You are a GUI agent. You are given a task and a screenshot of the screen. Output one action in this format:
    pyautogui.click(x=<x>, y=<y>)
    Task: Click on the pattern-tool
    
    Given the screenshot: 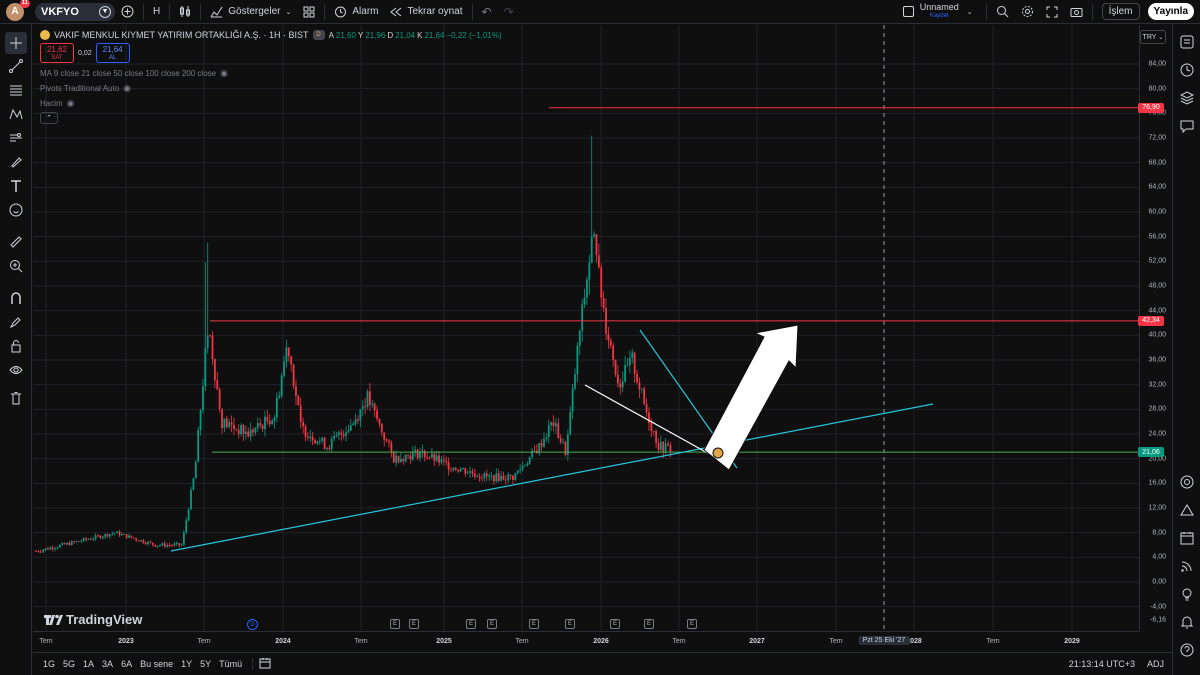 What is the action you would take?
    pyautogui.click(x=16, y=114)
    